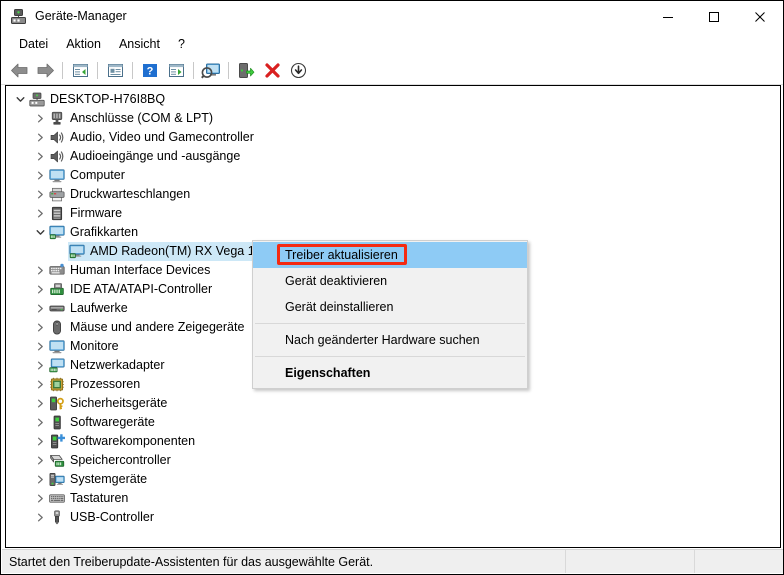 The width and height of the screenshot is (784, 575). Describe the element at coordinates (140, 270) in the screenshot. I see `tree-item-label: Human Interface Devices` at that location.